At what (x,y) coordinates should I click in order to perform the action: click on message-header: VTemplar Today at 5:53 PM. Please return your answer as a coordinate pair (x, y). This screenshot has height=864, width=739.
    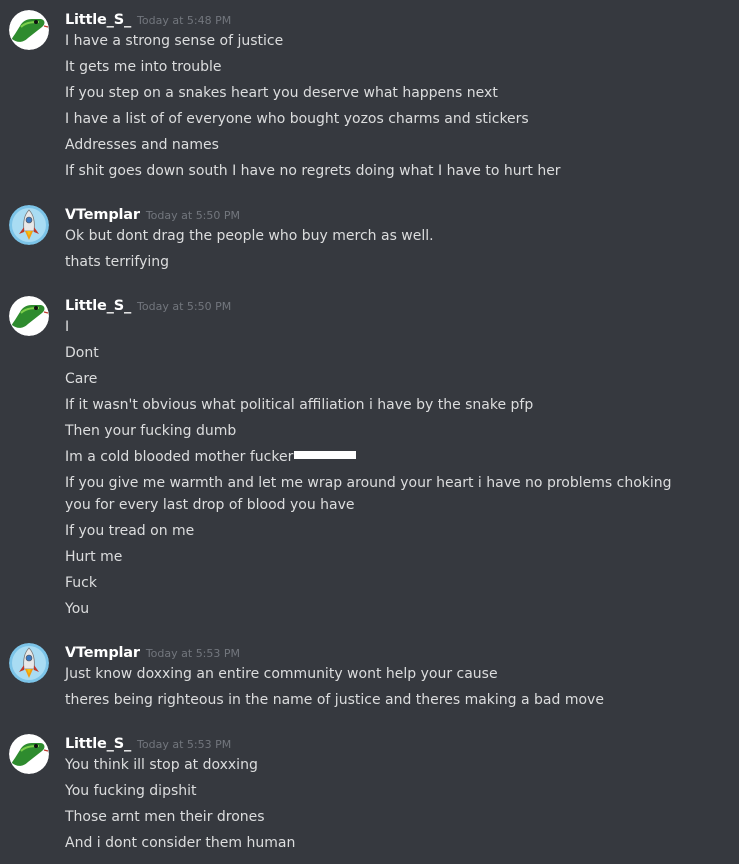
    Looking at the image, I should click on (152, 653).